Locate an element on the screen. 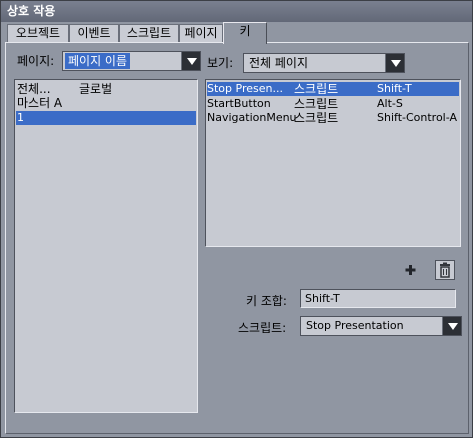 The image size is (473, 438). list-item: 1 is located at coordinates (106, 118).